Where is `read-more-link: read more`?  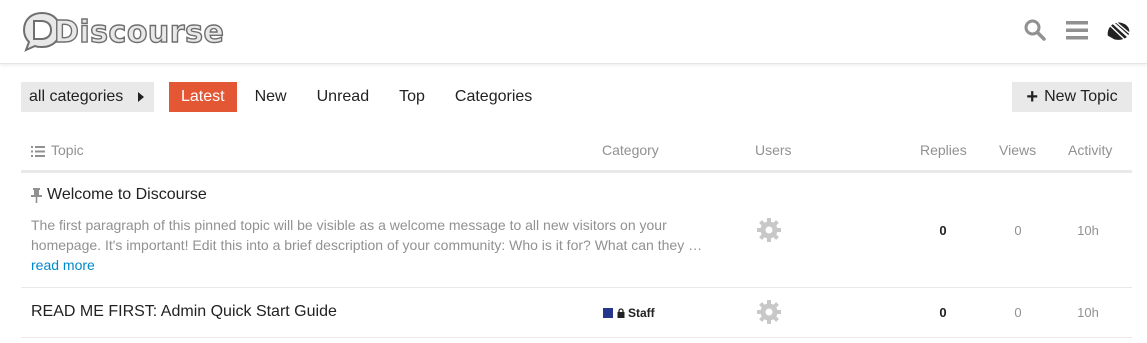
read-more-link: read more is located at coordinates (63, 265).